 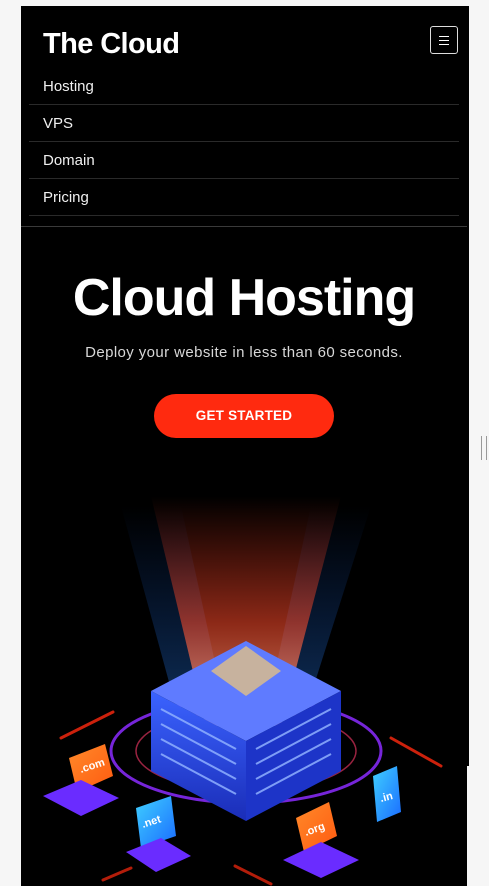 I want to click on nav-item-hosting: Hosting, so click(x=244, y=86).